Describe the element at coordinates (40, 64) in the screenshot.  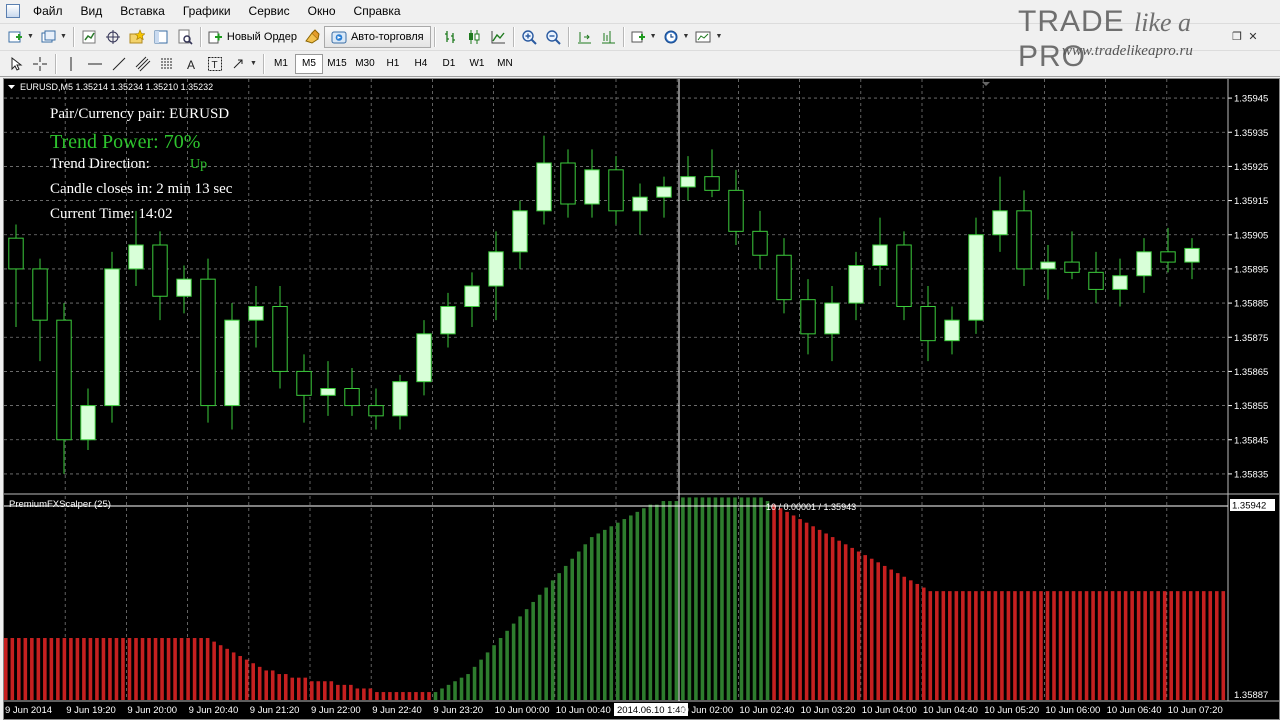
I see `crosshair-tool-button` at that location.